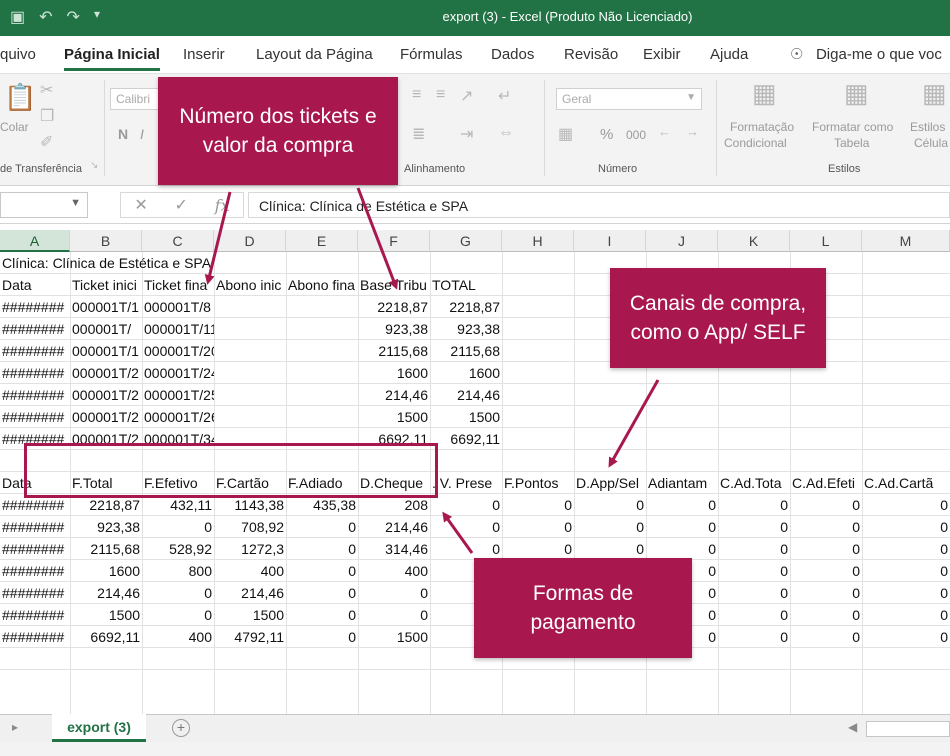  Describe the element at coordinates (610, 549) in the screenshot. I see `cell-I14: 0` at that location.